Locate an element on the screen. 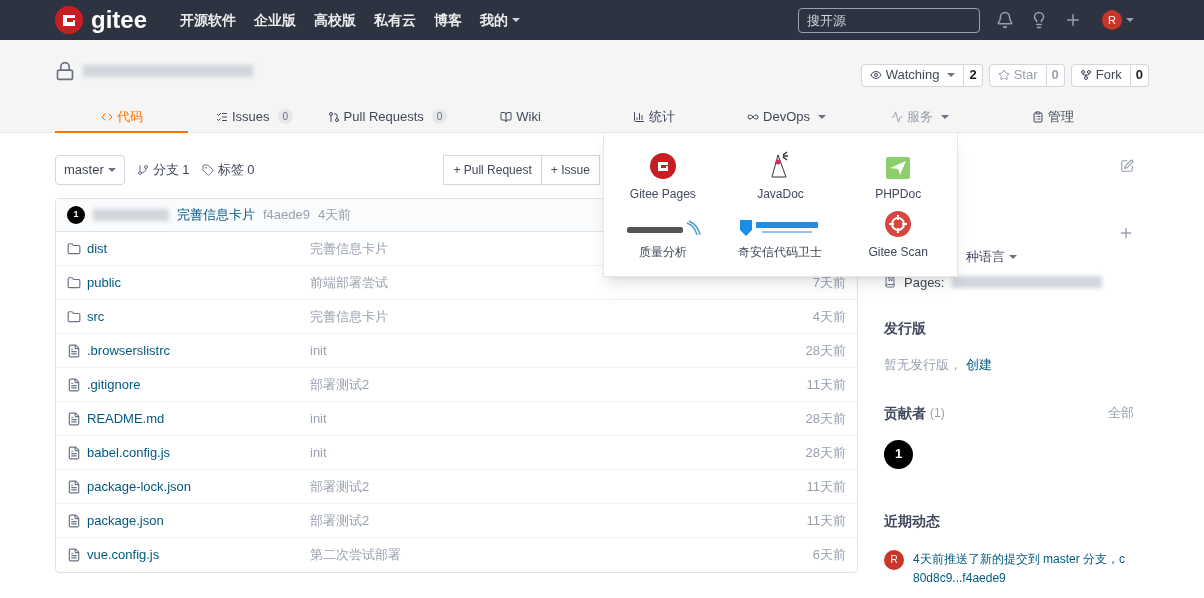 This screenshot has height=598, width=1204. nav-link: 我的 is located at coordinates (500, 20).